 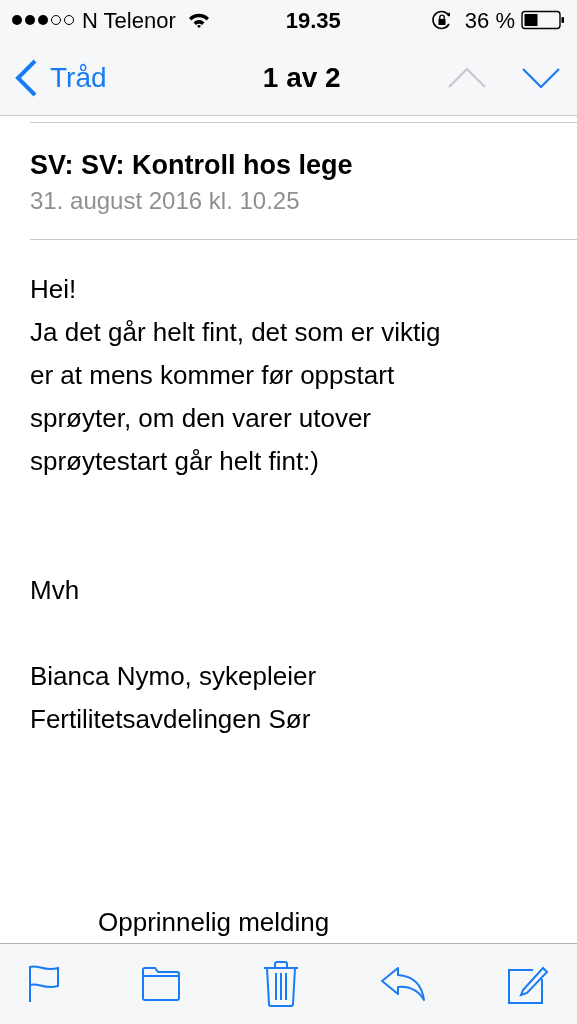 I want to click on folder-icon, so click(x=161, y=984).